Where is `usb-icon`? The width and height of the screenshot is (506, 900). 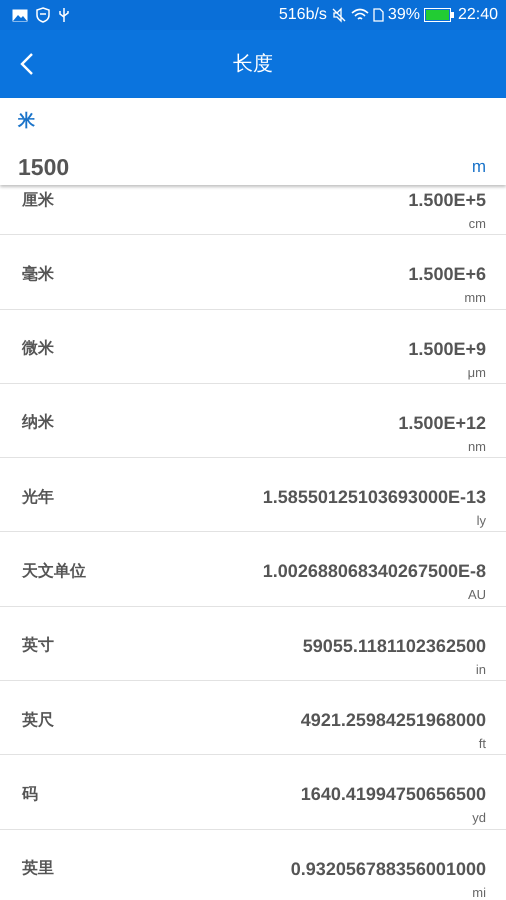 usb-icon is located at coordinates (64, 15).